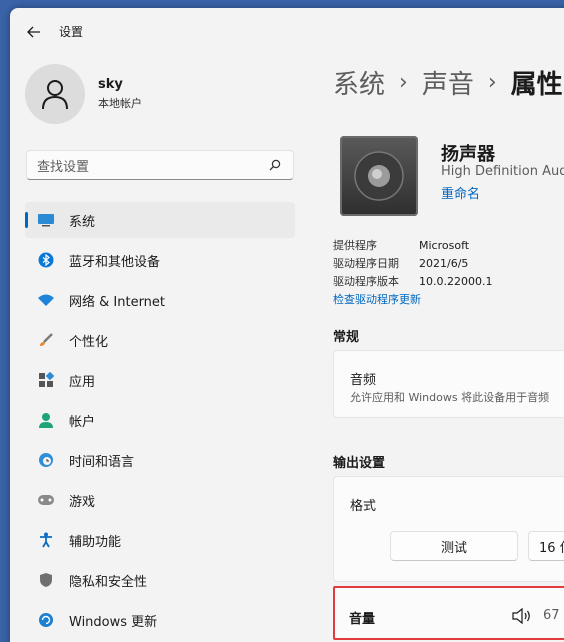  I want to click on brush-icon, so click(46, 340).